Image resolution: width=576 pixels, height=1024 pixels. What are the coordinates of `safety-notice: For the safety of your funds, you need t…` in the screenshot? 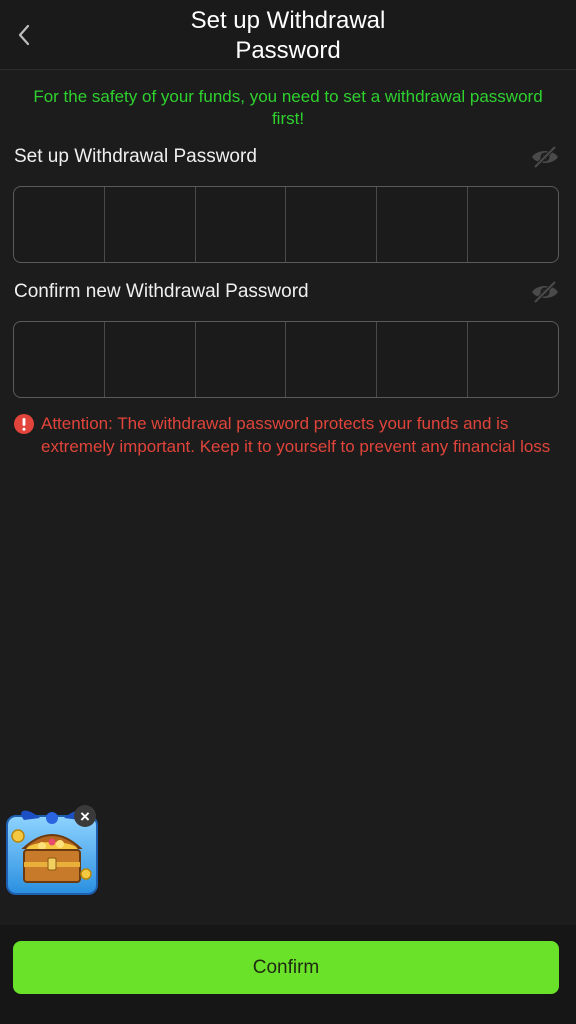 It's located at (288, 107).